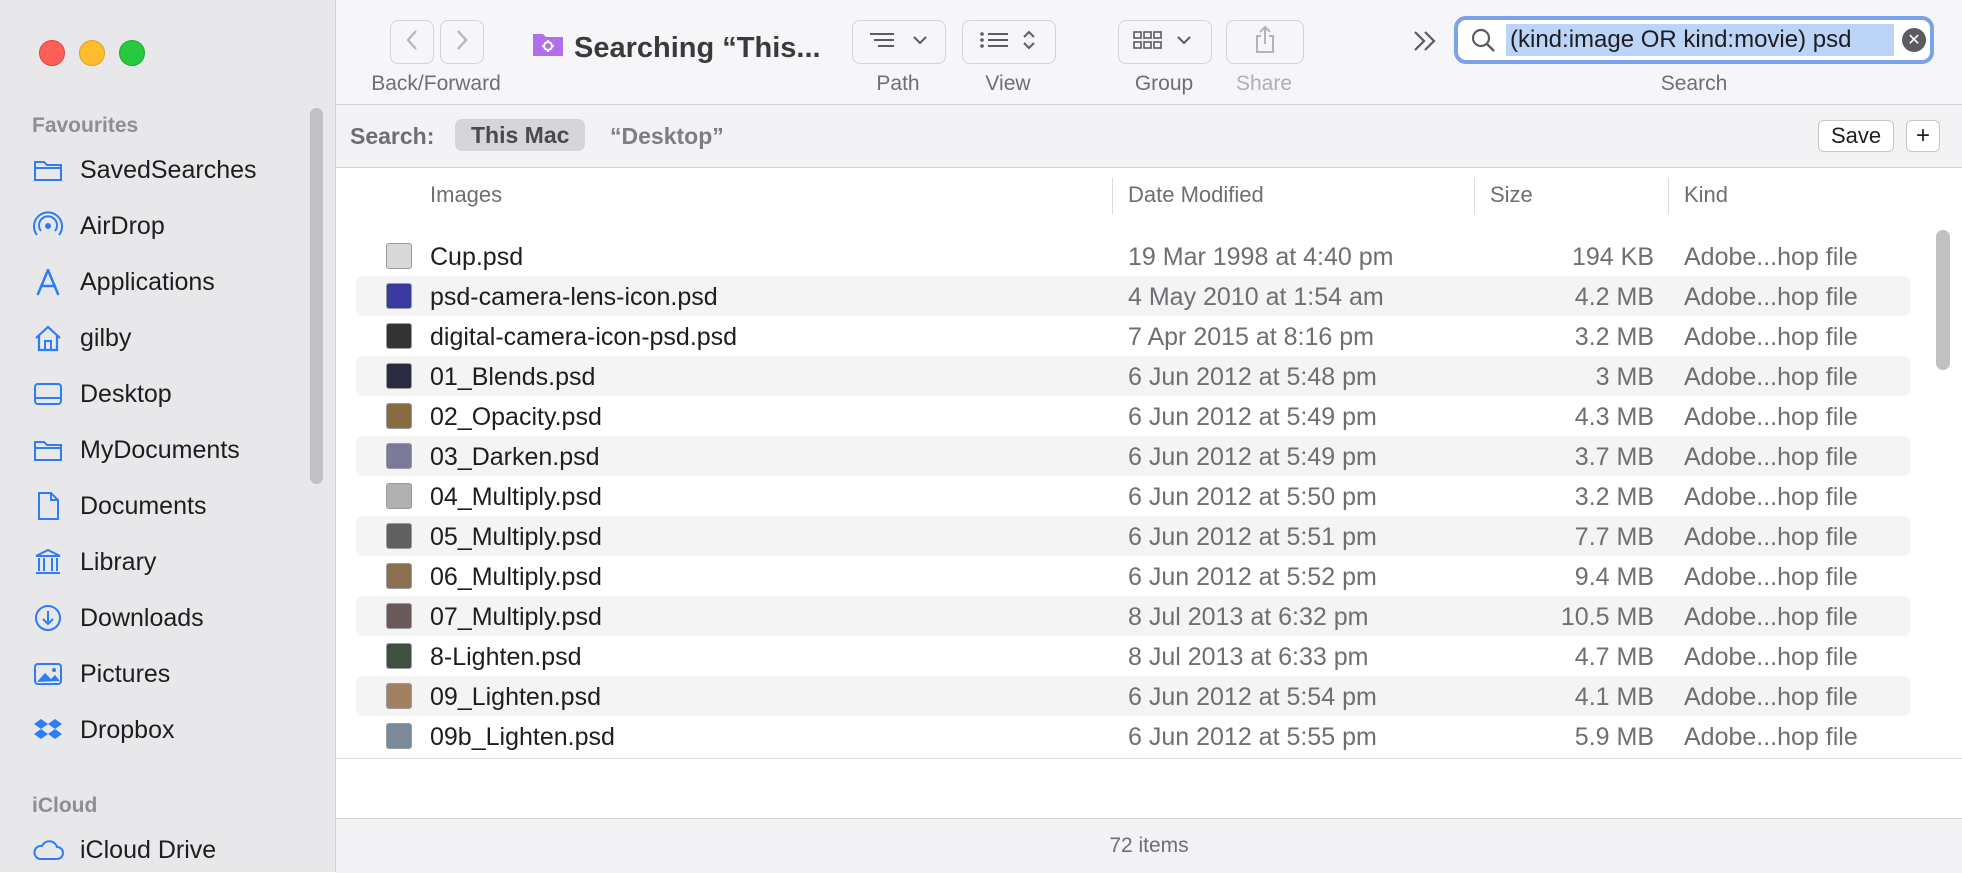 The image size is (1962, 873). What do you see at coordinates (172, 338) in the screenshot?
I see `sidebar-item-gilby: gilby` at bounding box center [172, 338].